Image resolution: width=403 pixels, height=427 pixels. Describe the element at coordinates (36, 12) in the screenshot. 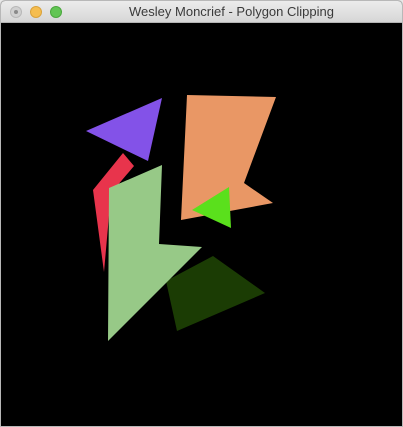

I see `minimize-window-button` at that location.